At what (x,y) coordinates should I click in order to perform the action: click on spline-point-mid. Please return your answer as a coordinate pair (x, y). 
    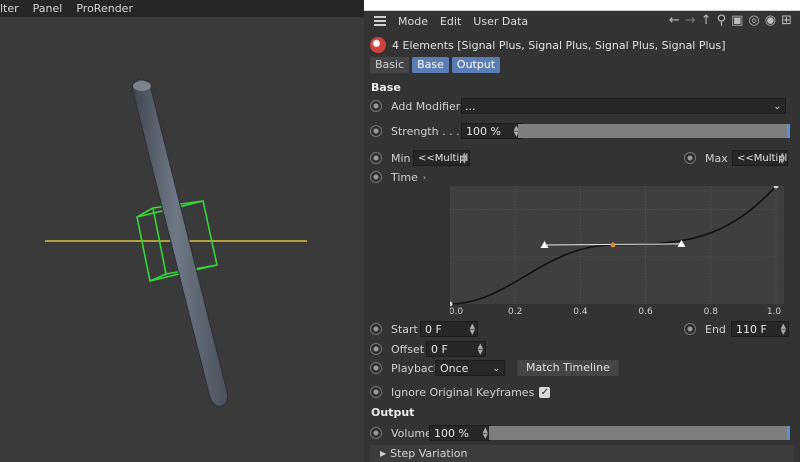
    Looking at the image, I should click on (613, 245).